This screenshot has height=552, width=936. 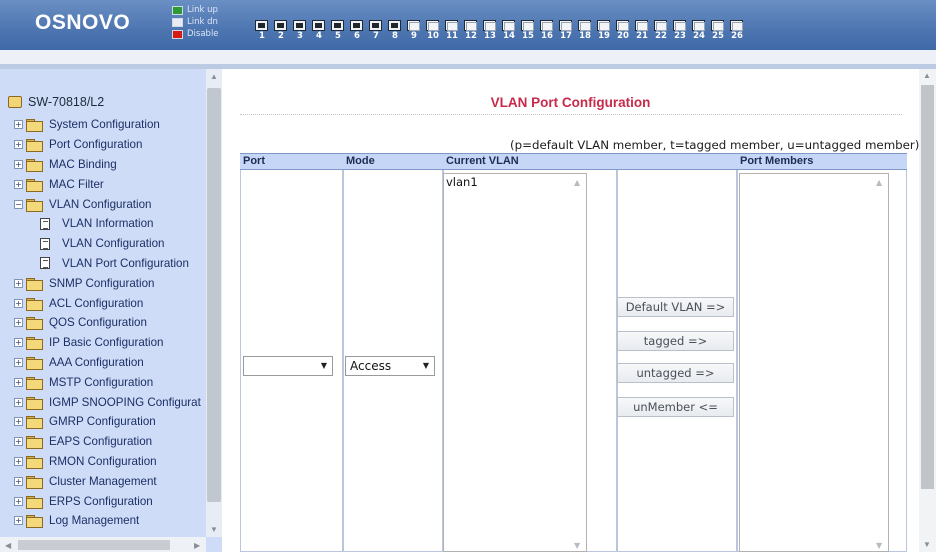 I want to click on port-indicator: 15, so click(x=527, y=30).